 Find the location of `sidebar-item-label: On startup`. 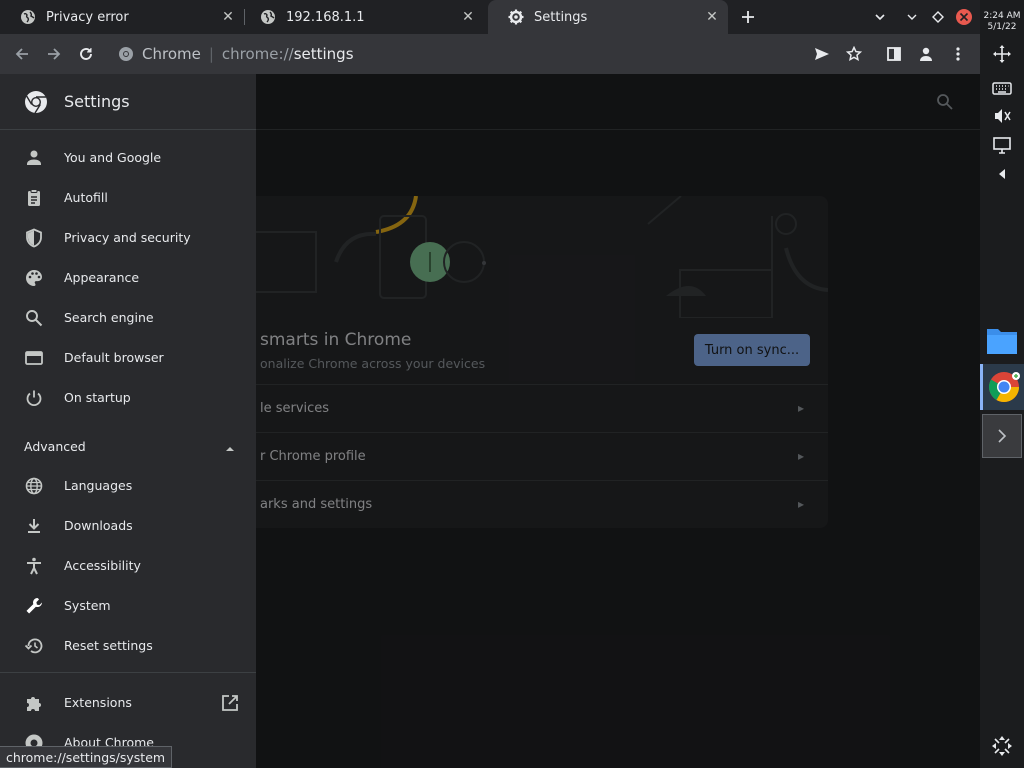

sidebar-item-label: On startup is located at coordinates (97, 397).